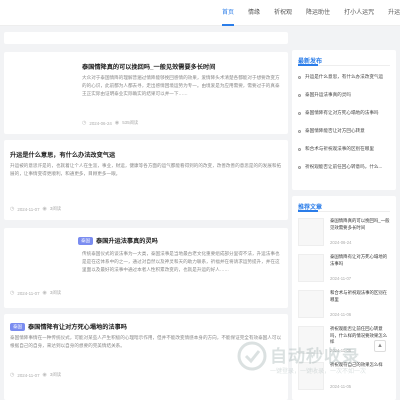 The image size is (400, 400). Describe the element at coordinates (130, 122) in the screenshot. I see `article-views: 535阅读` at that location.